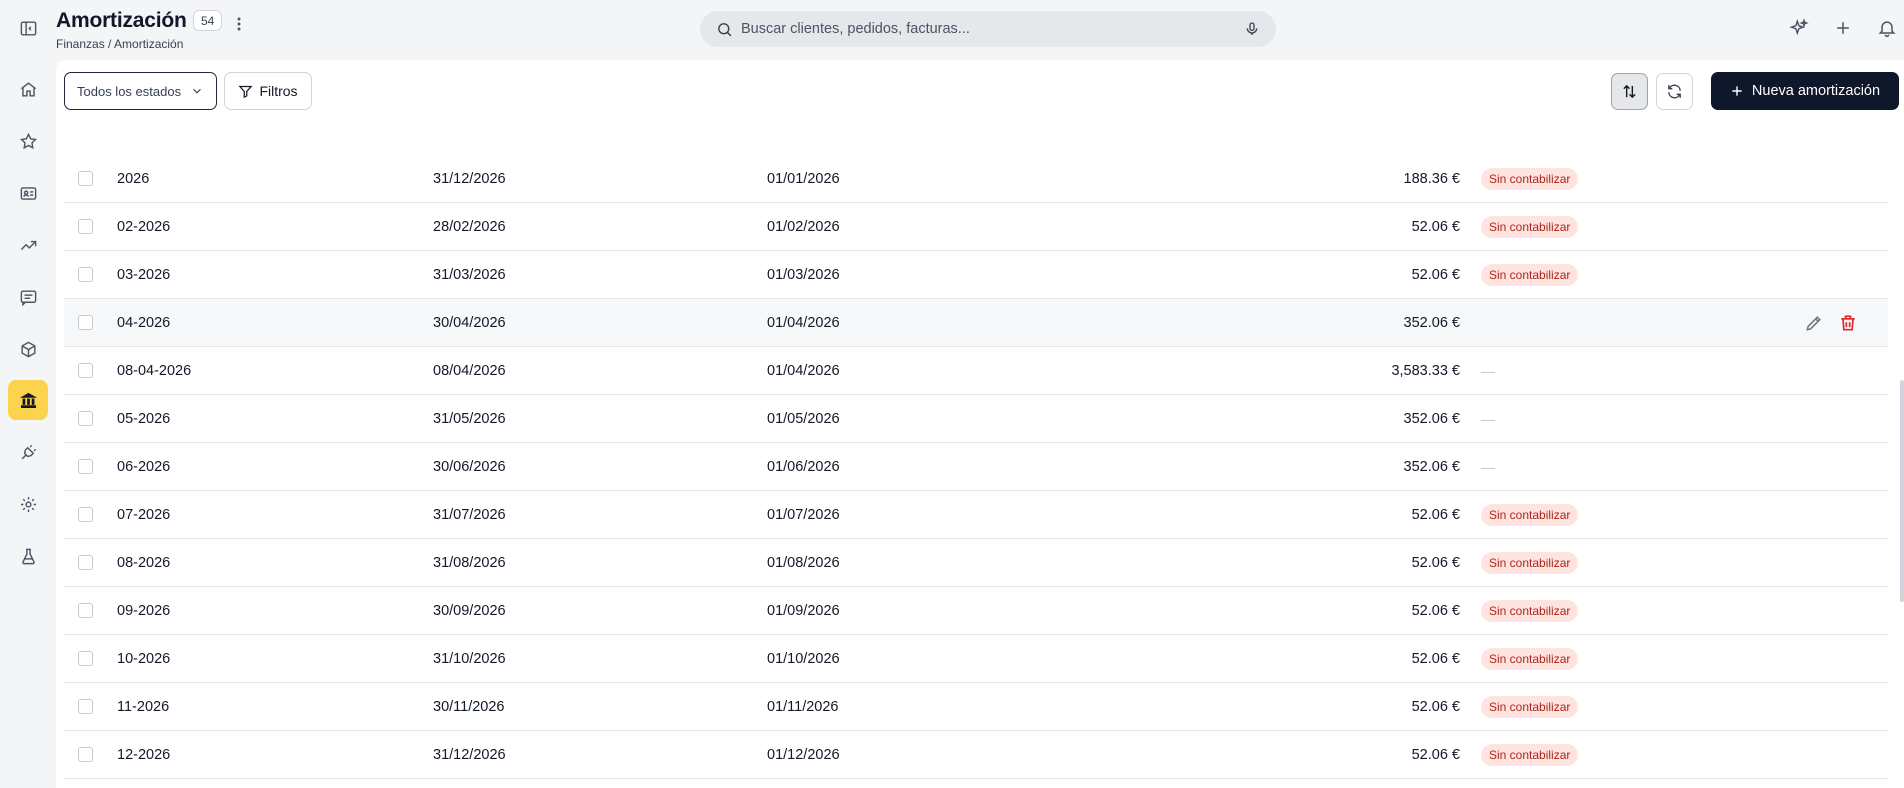  Describe the element at coordinates (1843, 28) in the screenshot. I see `plus-icon` at that location.